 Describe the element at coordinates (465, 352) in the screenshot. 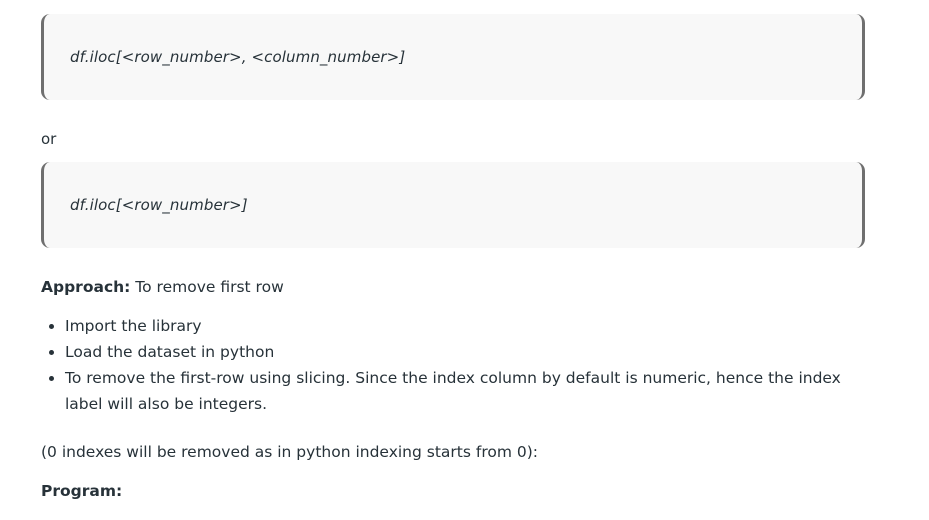

I see `list-item: Load the dataset in python` at that location.